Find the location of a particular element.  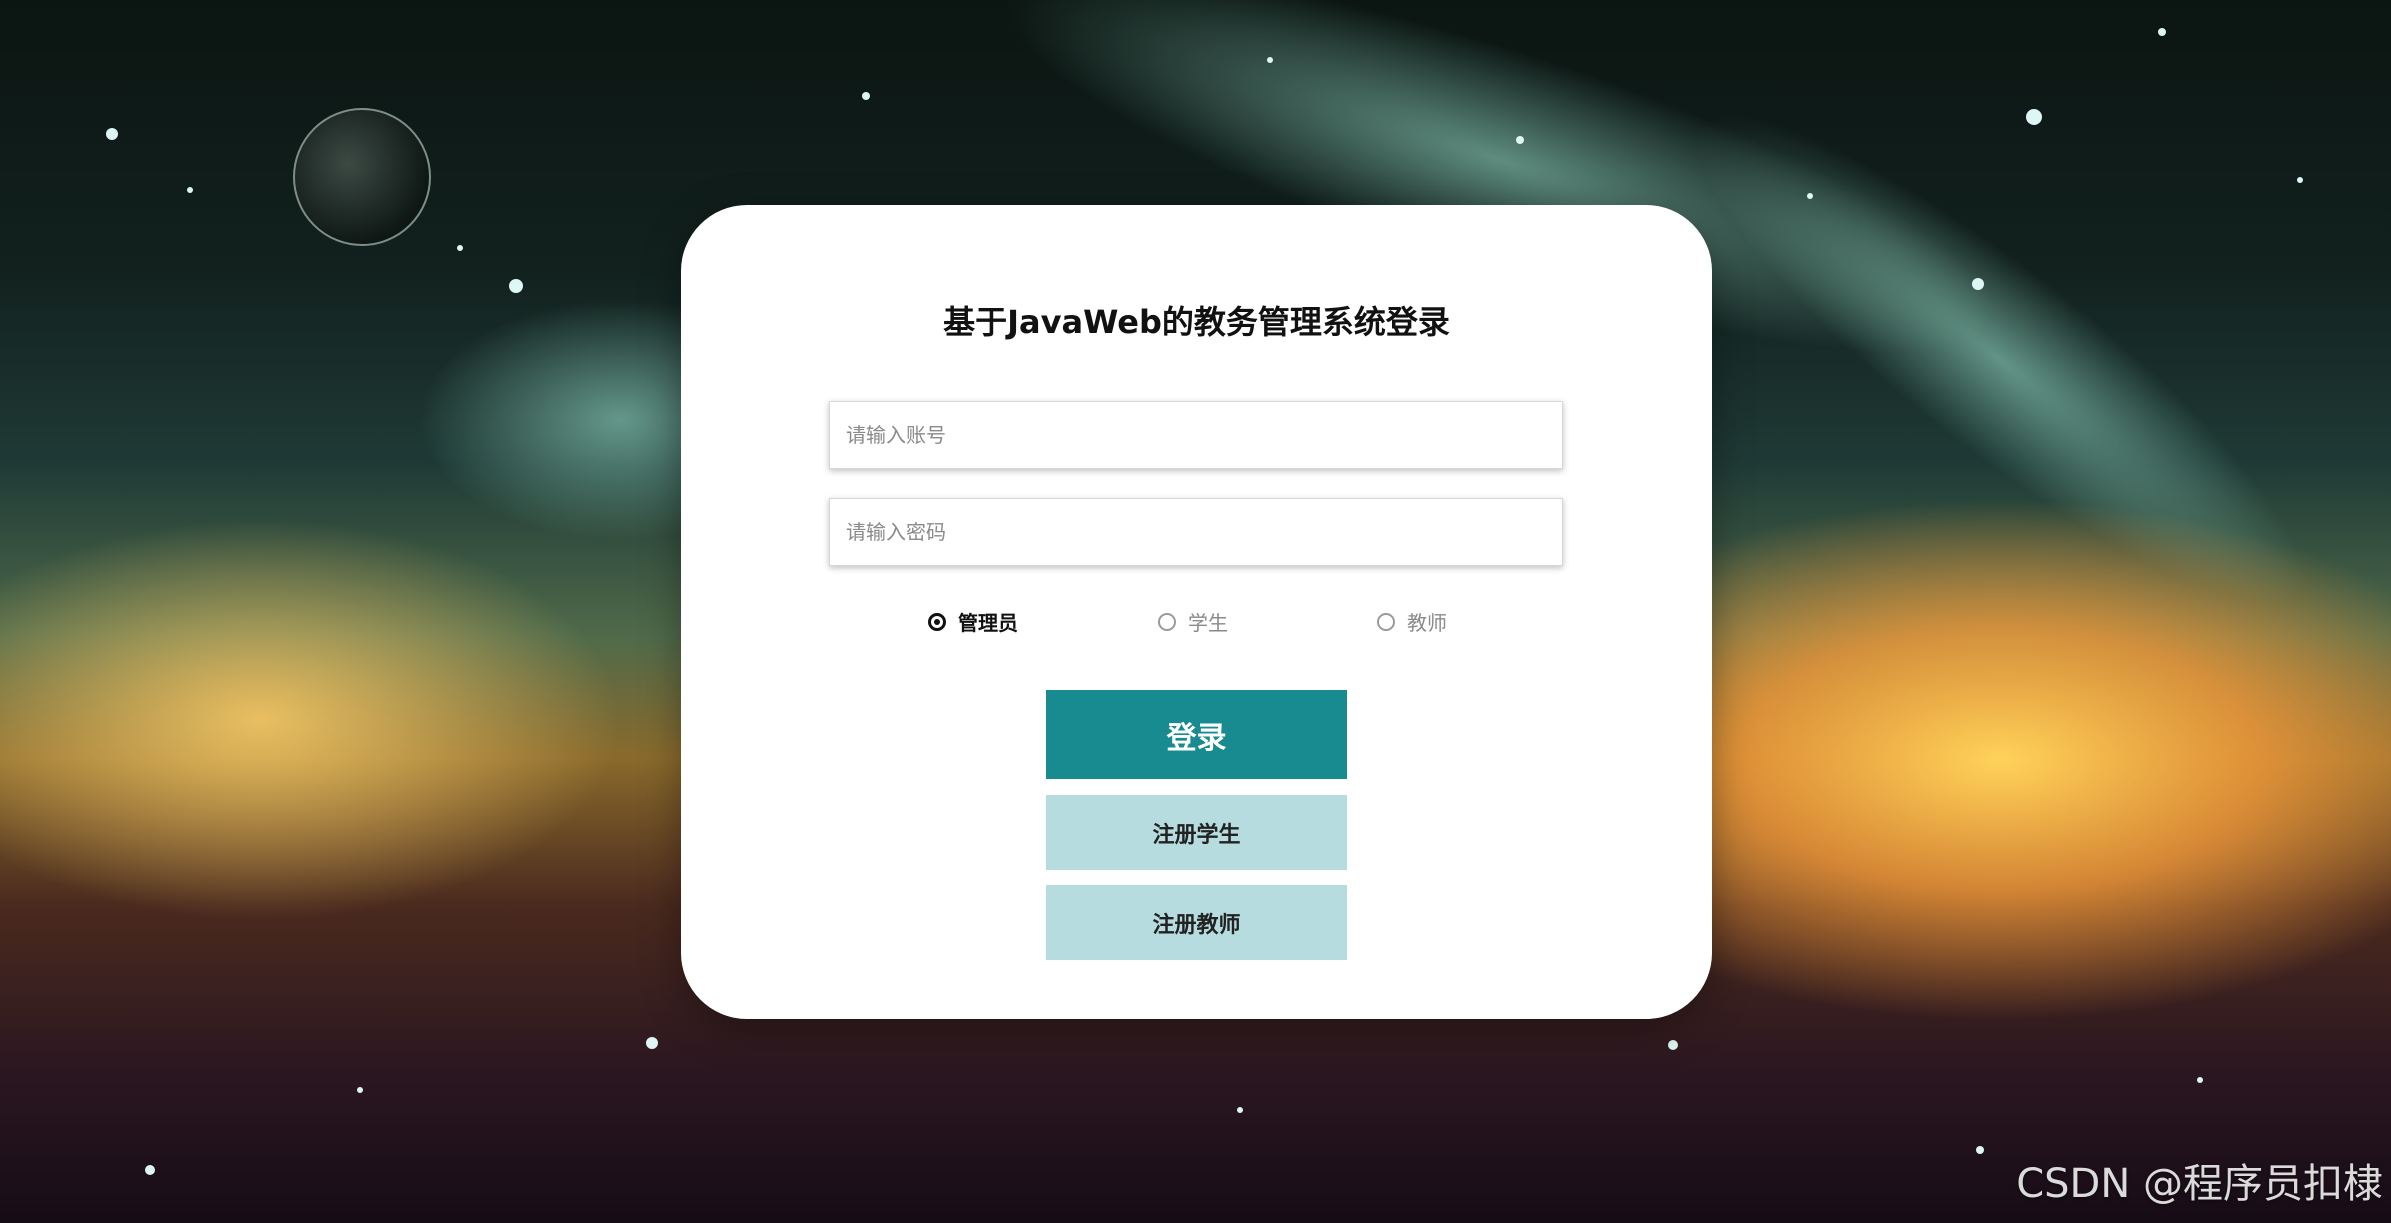

password-input is located at coordinates (1196, 532).